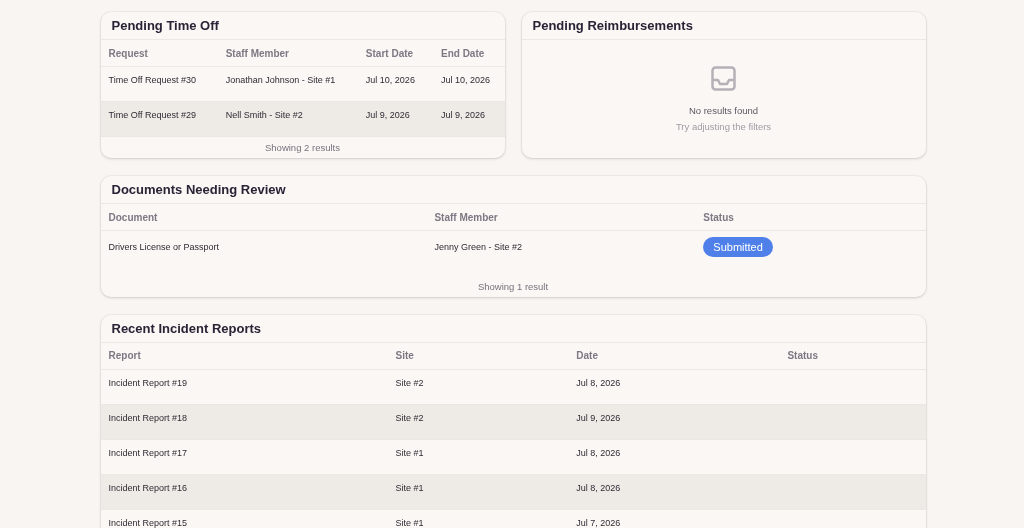  I want to click on table-cell: Jonathan Johnson - Site #1, so click(280, 80).